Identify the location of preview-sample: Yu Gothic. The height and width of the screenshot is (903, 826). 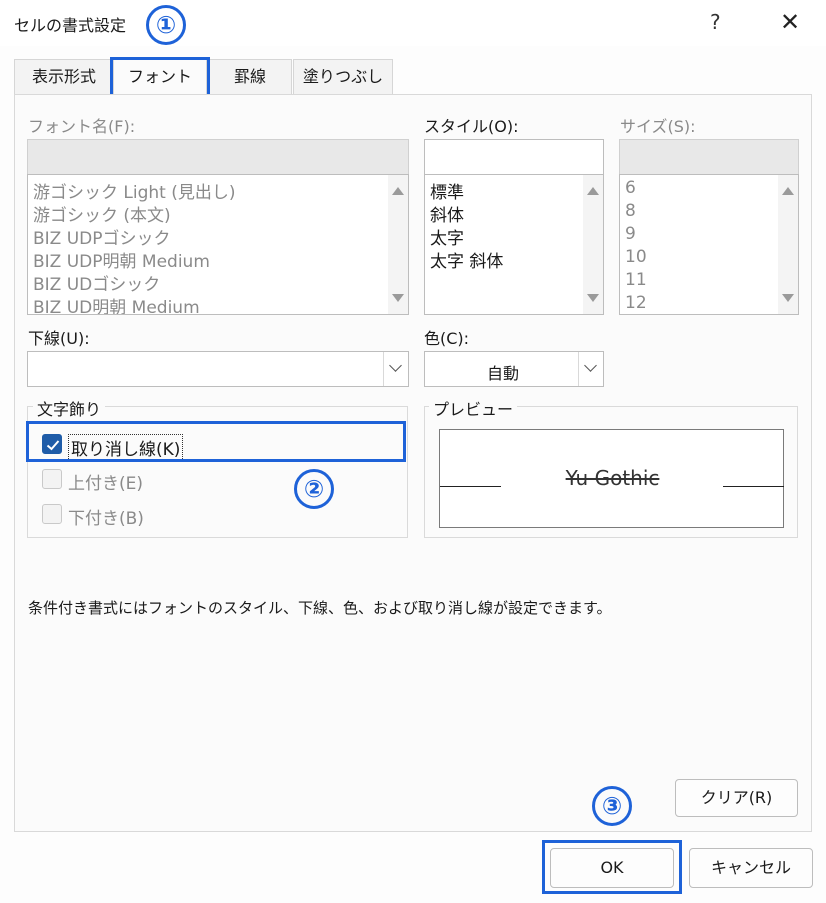
(612, 478).